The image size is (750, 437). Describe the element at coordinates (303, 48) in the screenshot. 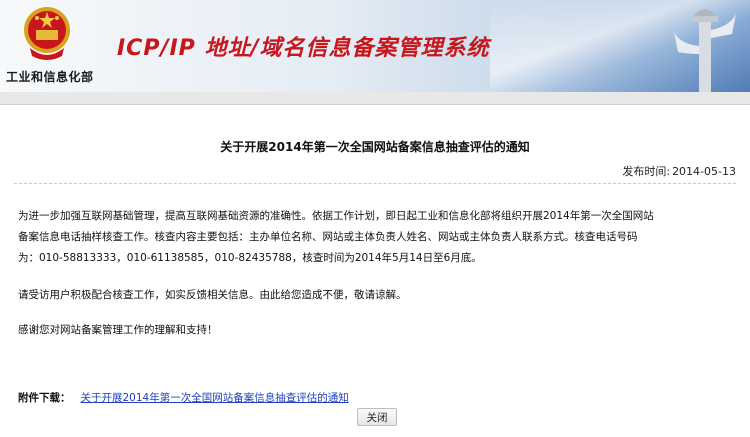

I see `system-title: ICP/IP 地址/域名信息备案管理系统` at that location.